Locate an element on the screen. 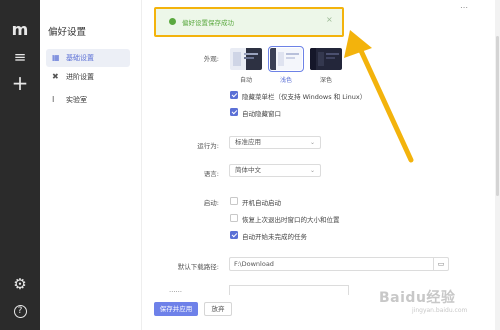 The height and width of the screenshot is (330, 500). baidu-watermark: Baidu经验 is located at coordinates (417, 298).